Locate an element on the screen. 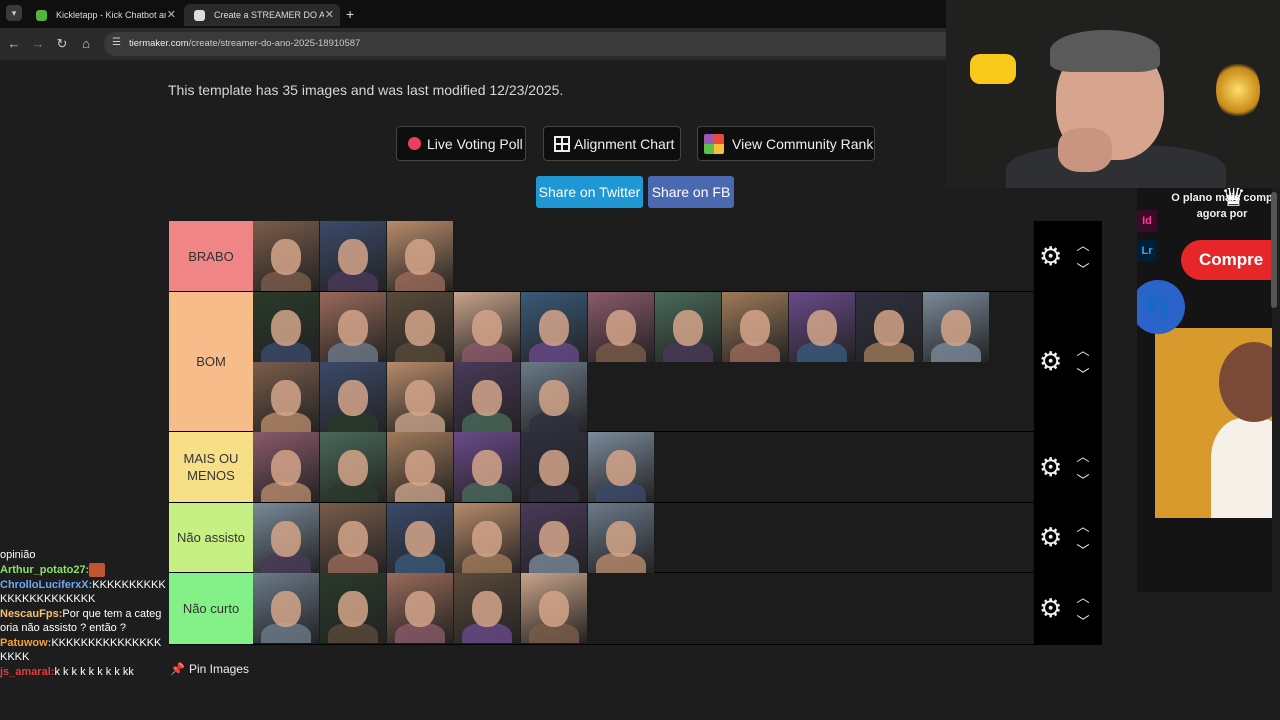 This screenshot has width=1280, height=720. plus-icon: + is located at coordinates (350, 14).